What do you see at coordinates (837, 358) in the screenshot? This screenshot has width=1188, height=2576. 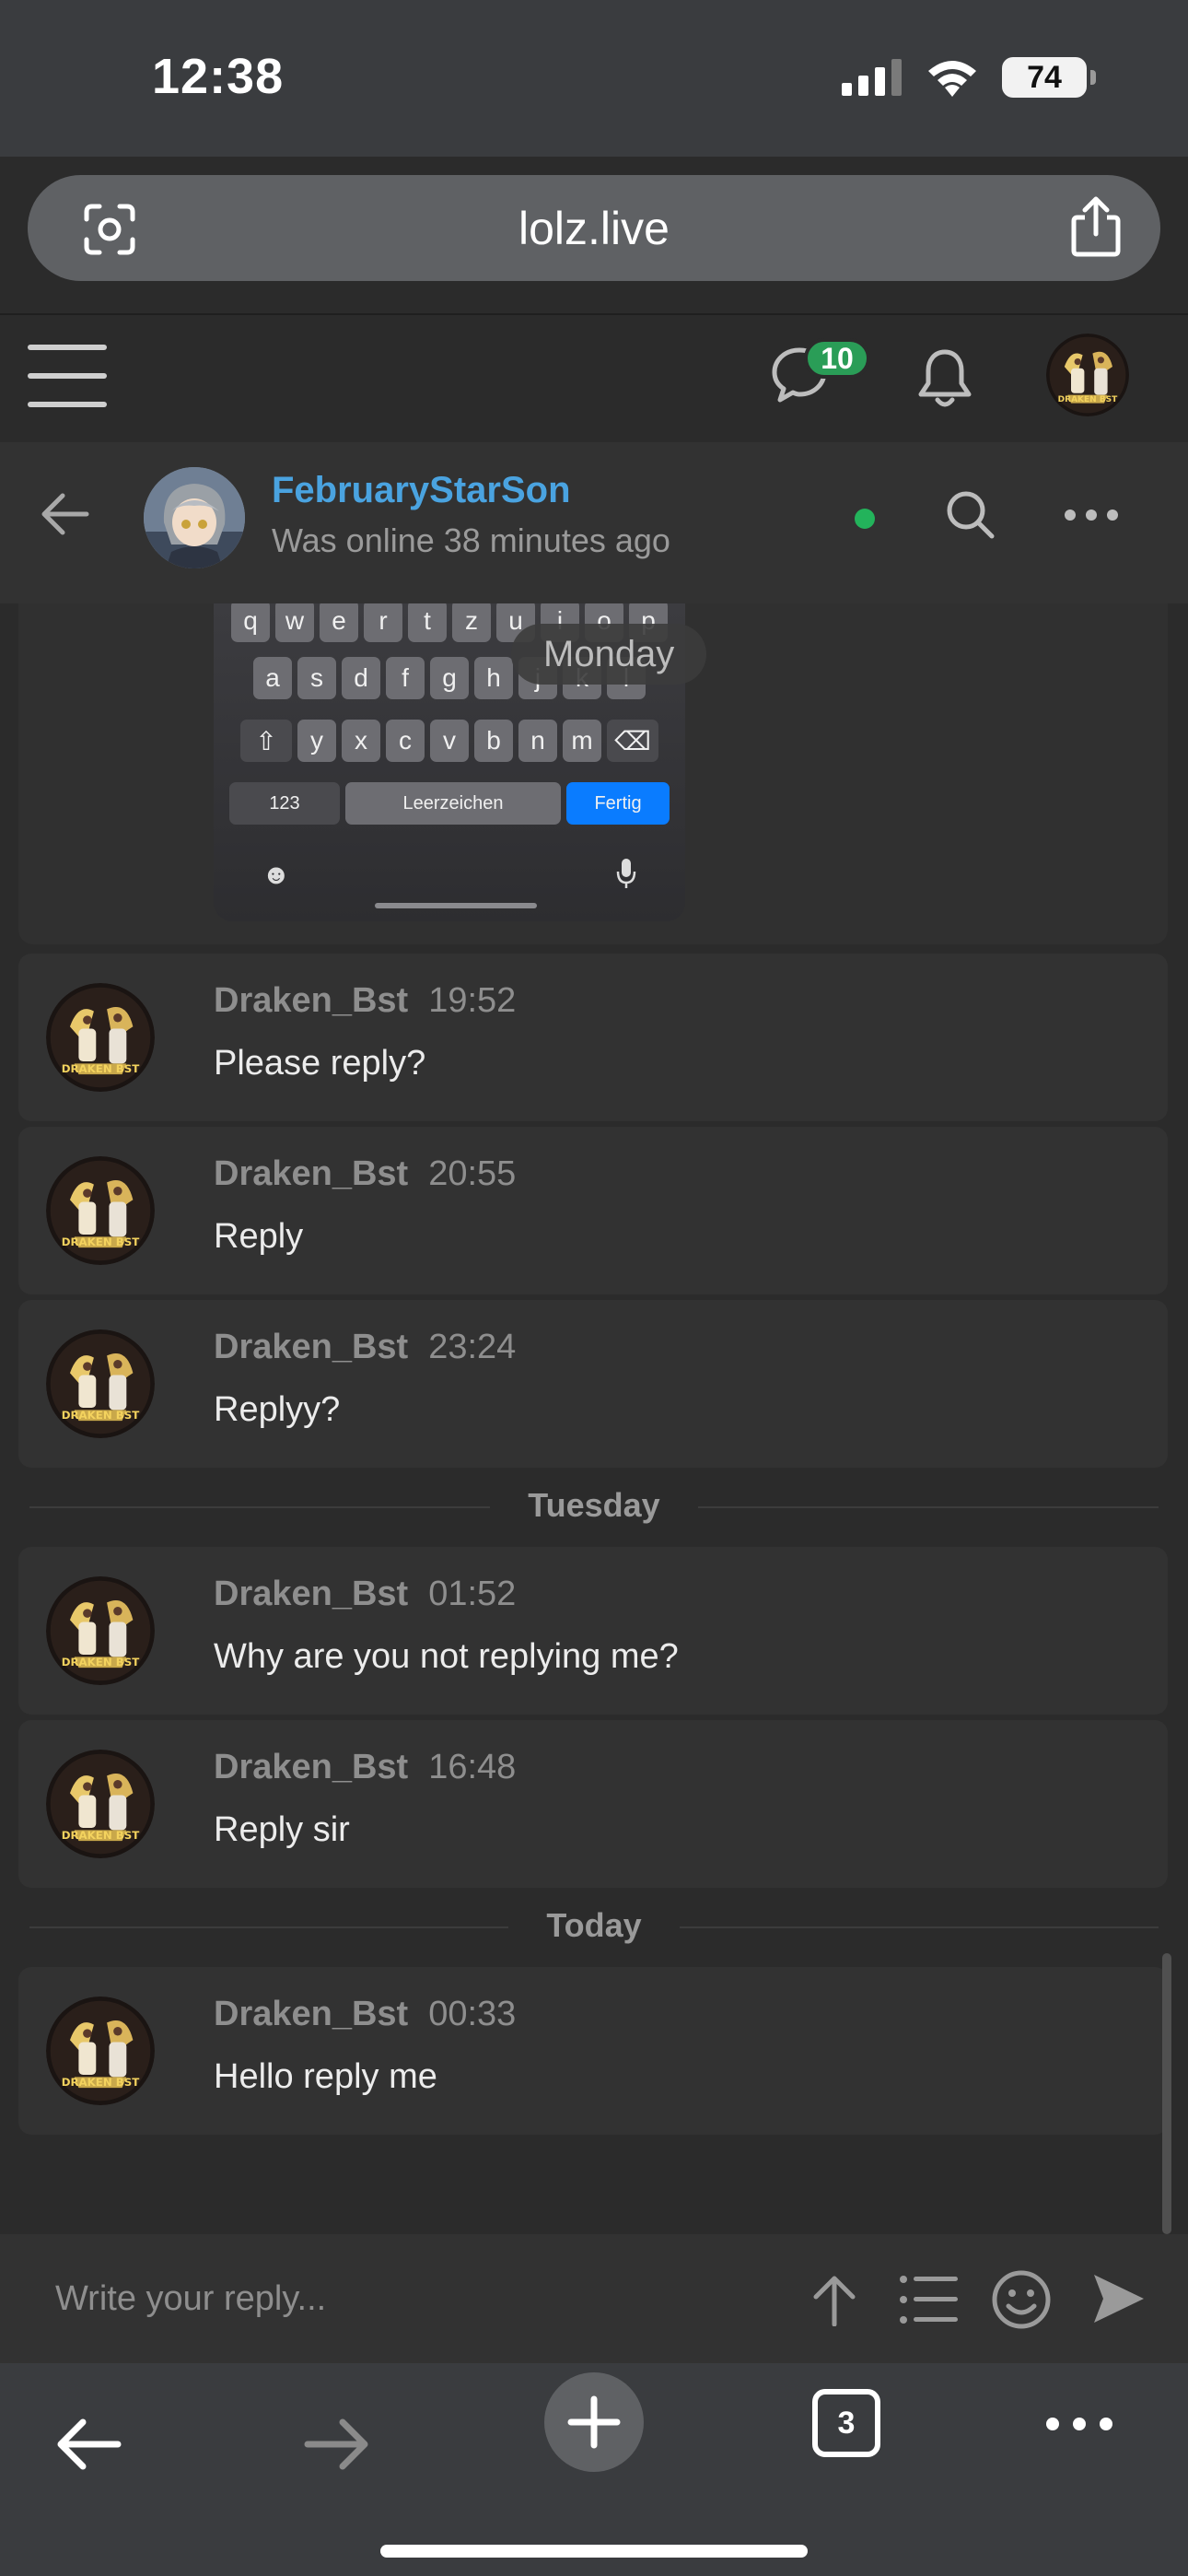 I see `messages-badge: 10` at bounding box center [837, 358].